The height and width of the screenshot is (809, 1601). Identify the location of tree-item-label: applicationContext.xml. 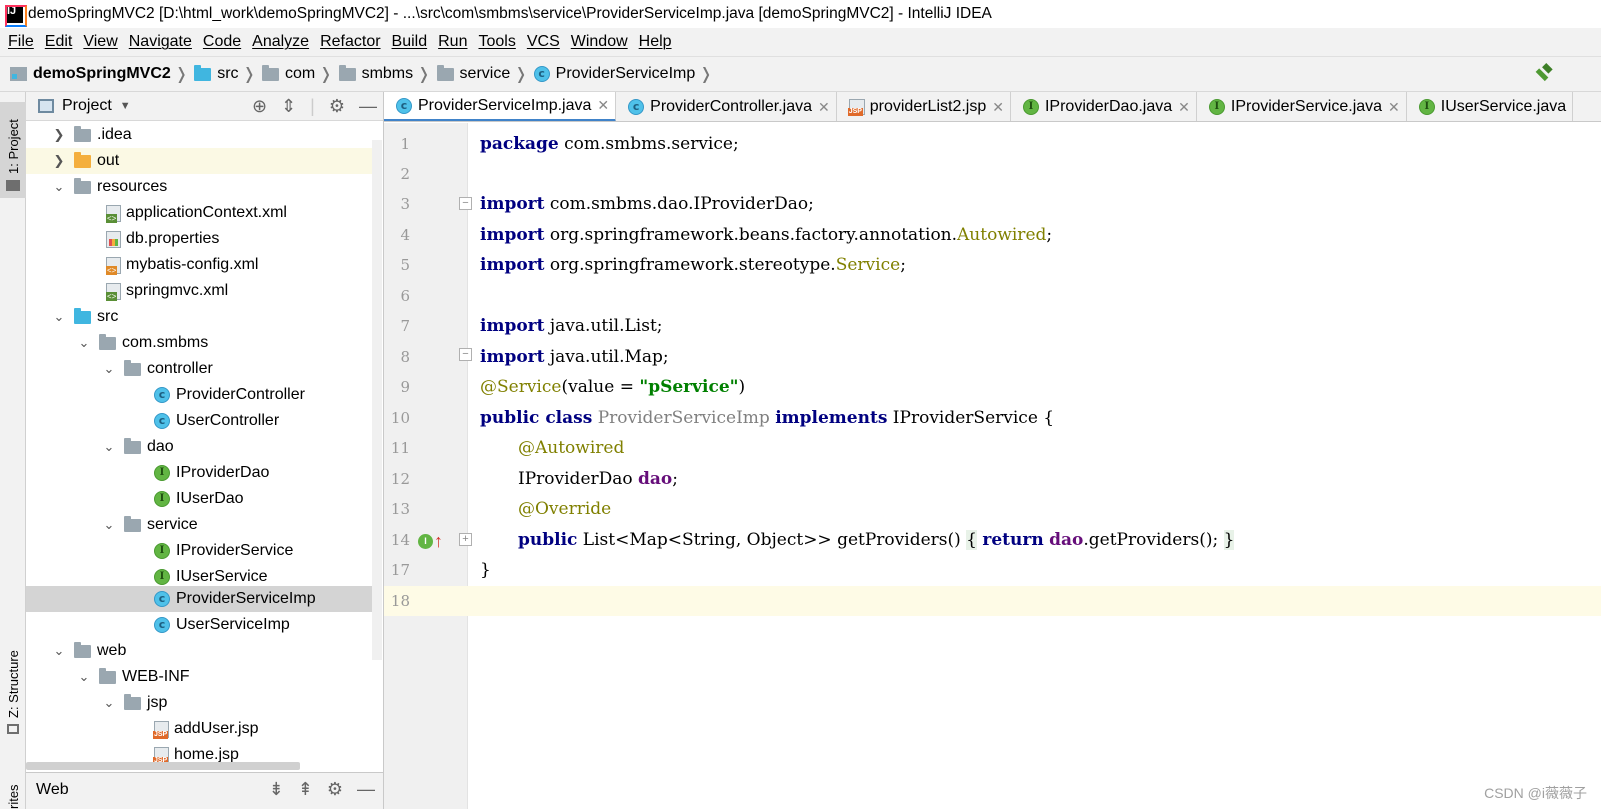
(206, 212).